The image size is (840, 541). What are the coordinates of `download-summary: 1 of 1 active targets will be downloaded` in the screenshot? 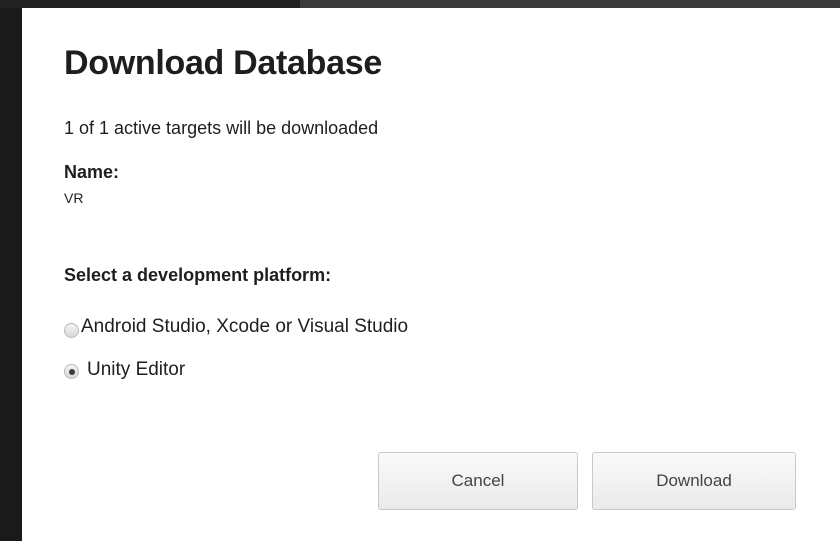 It's located at (221, 128).